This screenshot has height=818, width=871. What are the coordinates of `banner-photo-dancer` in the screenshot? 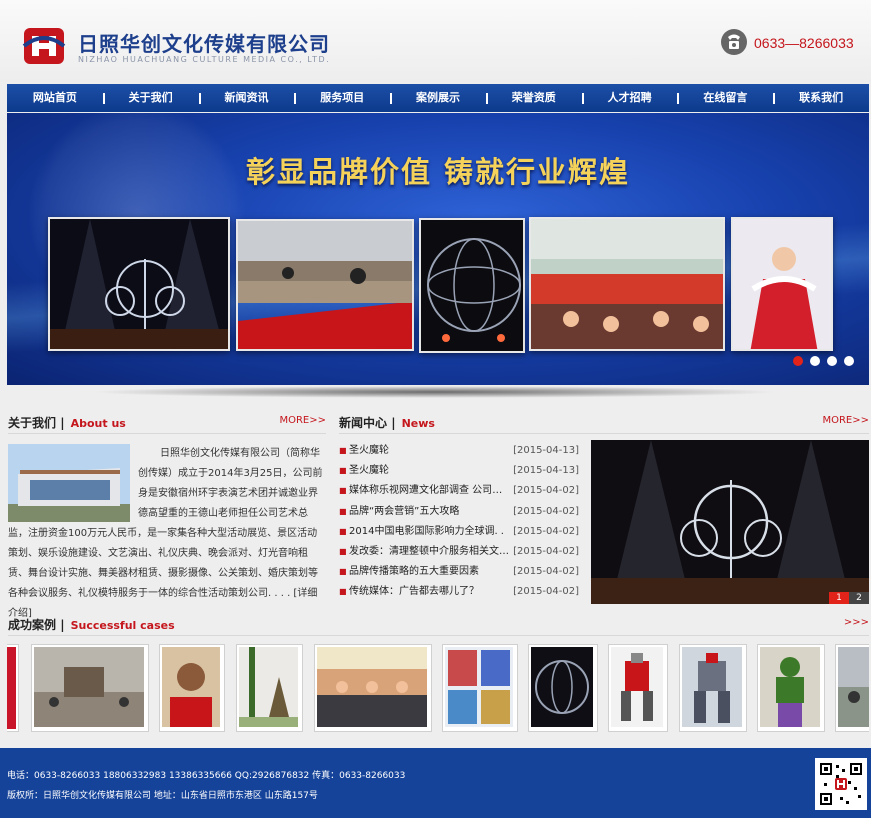 It's located at (782, 284).